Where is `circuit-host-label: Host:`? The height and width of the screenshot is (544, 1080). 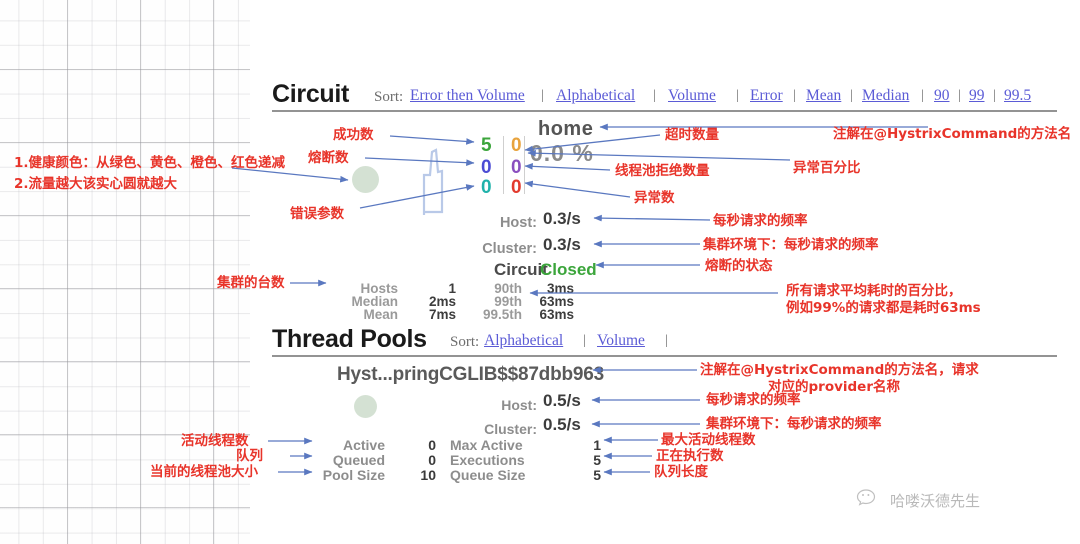
circuit-host-label: Host: is located at coordinates (518, 223).